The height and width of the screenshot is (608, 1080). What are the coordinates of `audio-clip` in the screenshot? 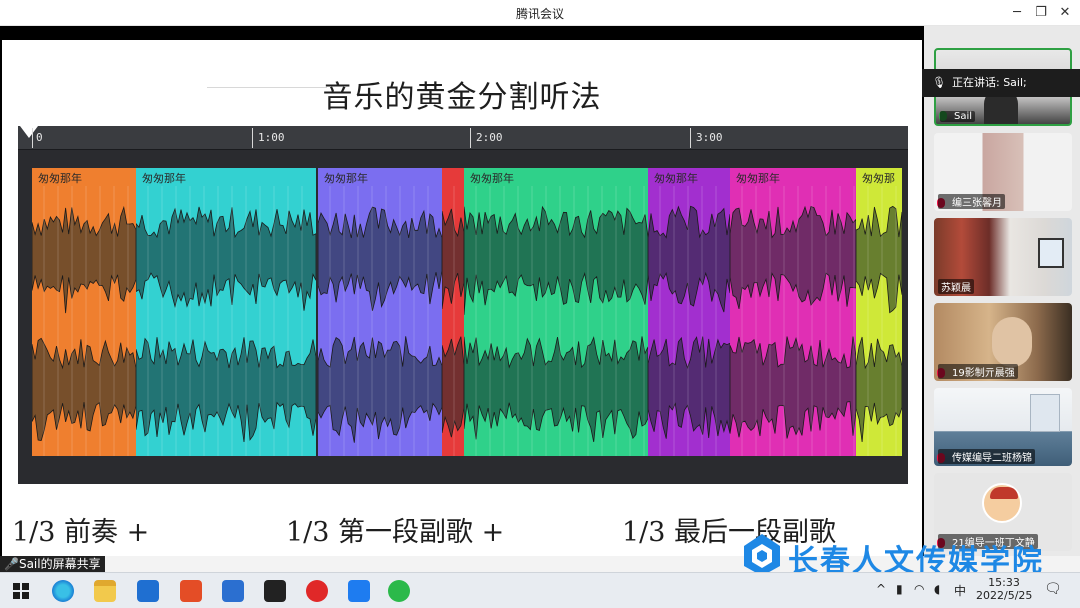 It's located at (453, 312).